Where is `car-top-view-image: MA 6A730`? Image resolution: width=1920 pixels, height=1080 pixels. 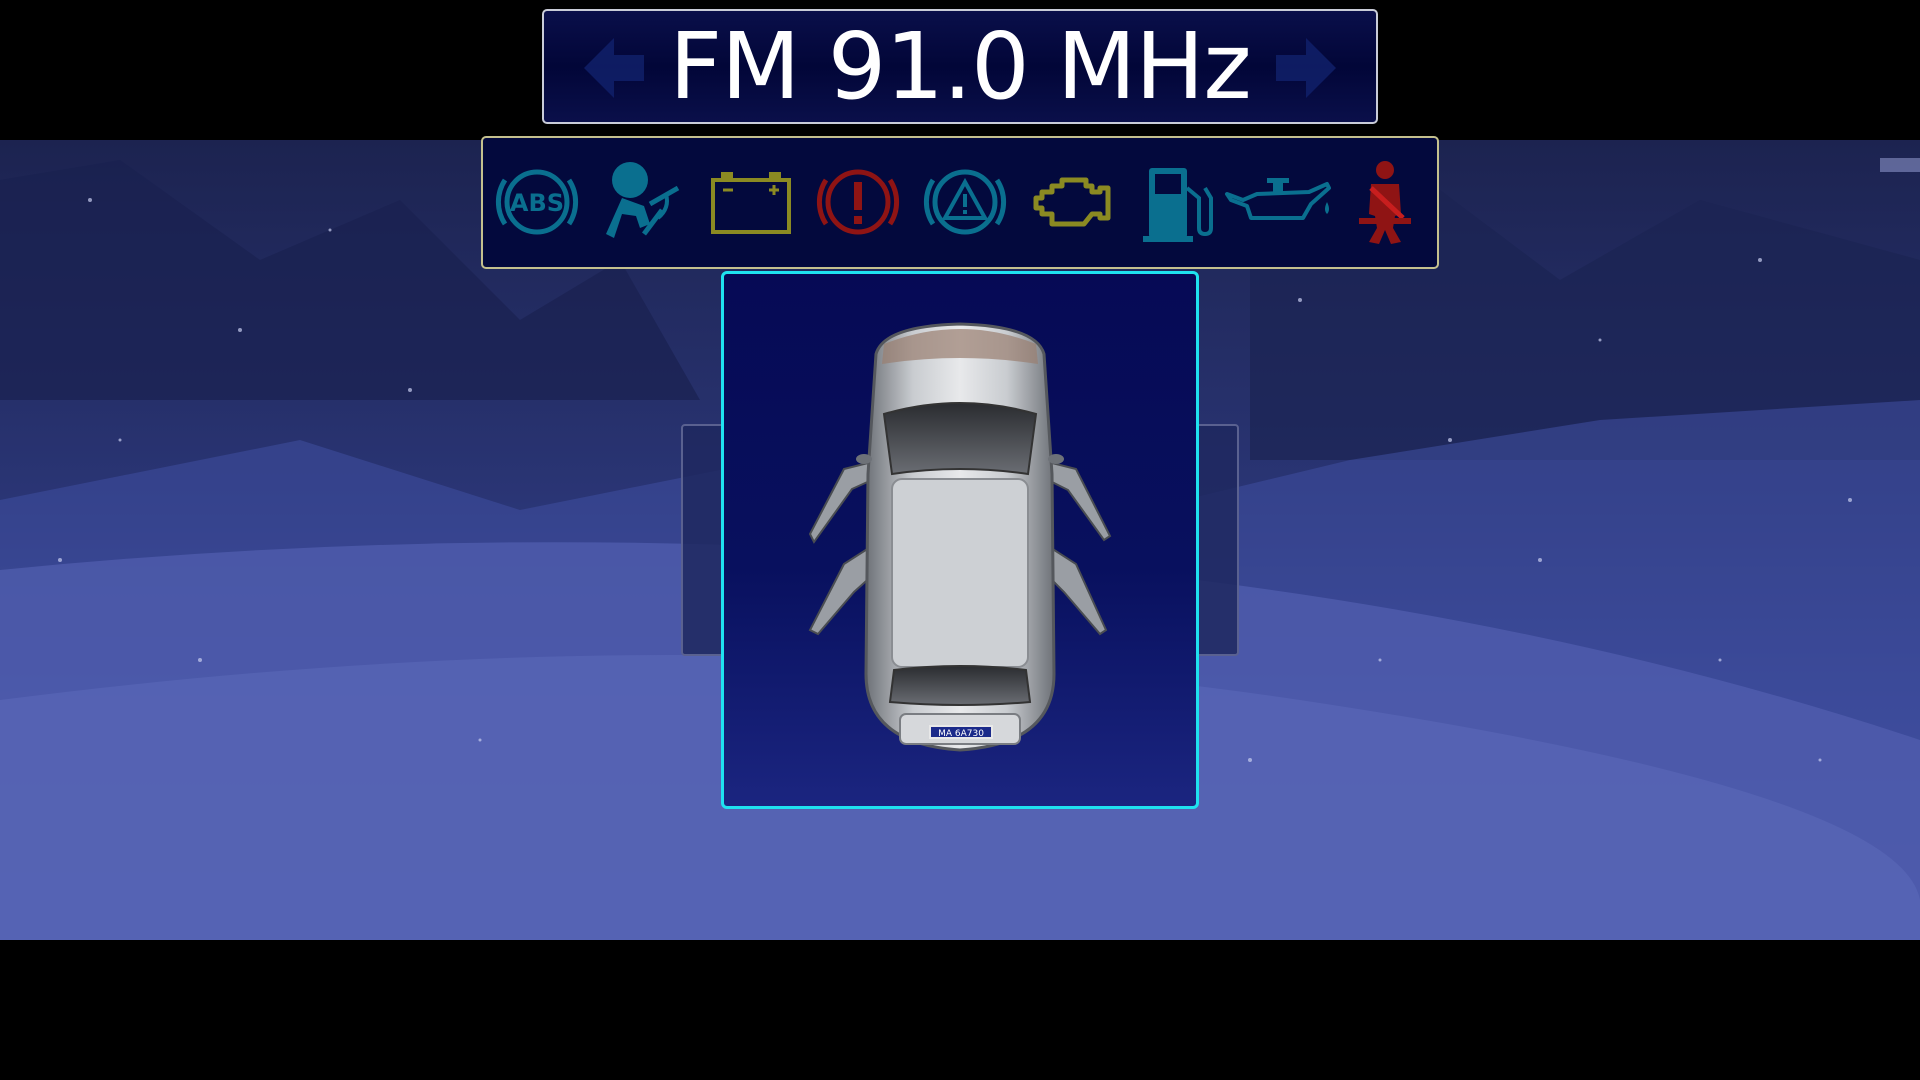
car-top-view-image: MA 6A730 is located at coordinates (960, 537).